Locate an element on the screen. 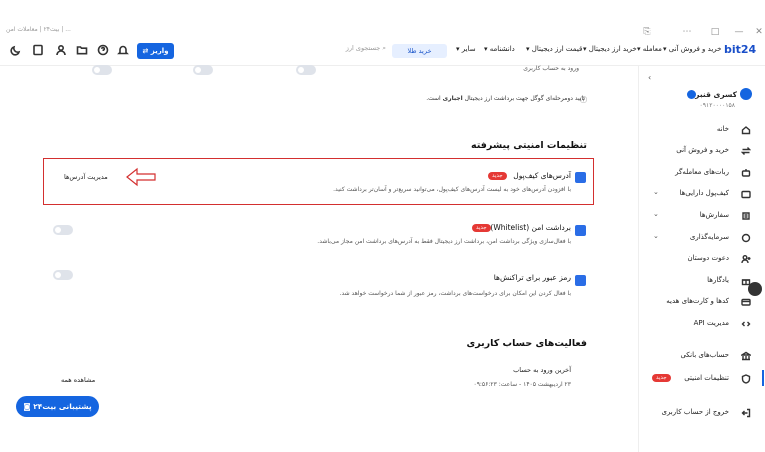 The image size is (765, 452). arrow-annotation-icon is located at coordinates (141, 178).